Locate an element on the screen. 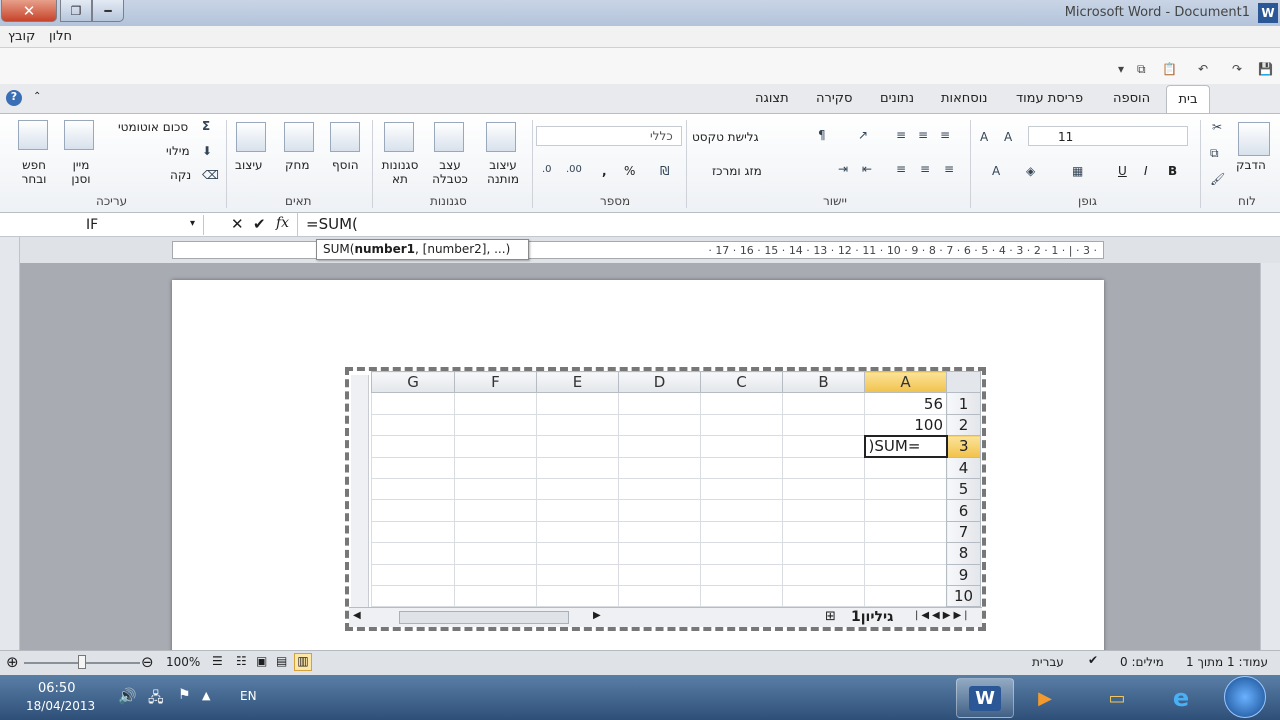 This screenshot has height=720, width=1280. cancel-formula-icon: ✕ is located at coordinates (237, 224).